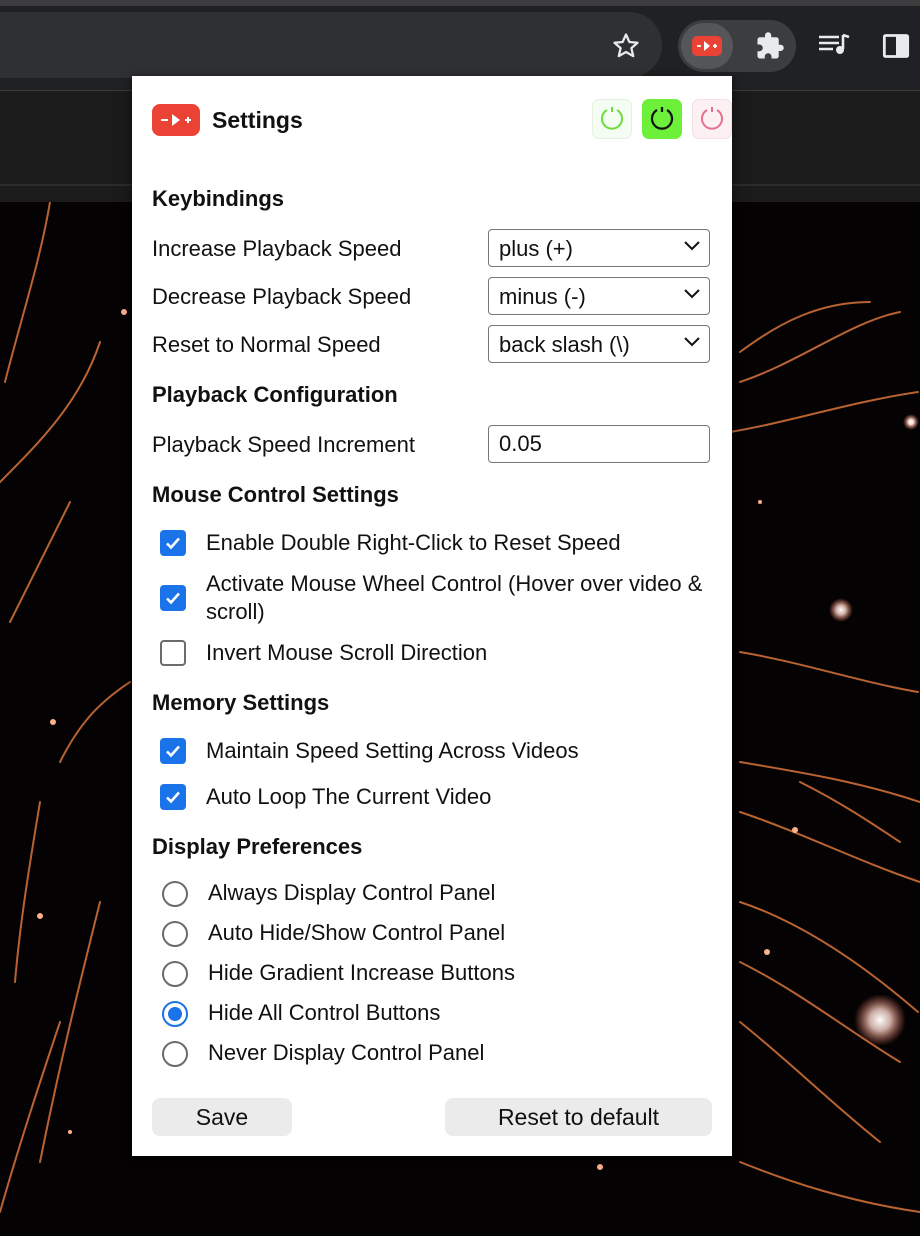 The image size is (920, 1236). I want to click on maintain-speed-label: Maintain Speed Setting Across Videos, so click(392, 750).